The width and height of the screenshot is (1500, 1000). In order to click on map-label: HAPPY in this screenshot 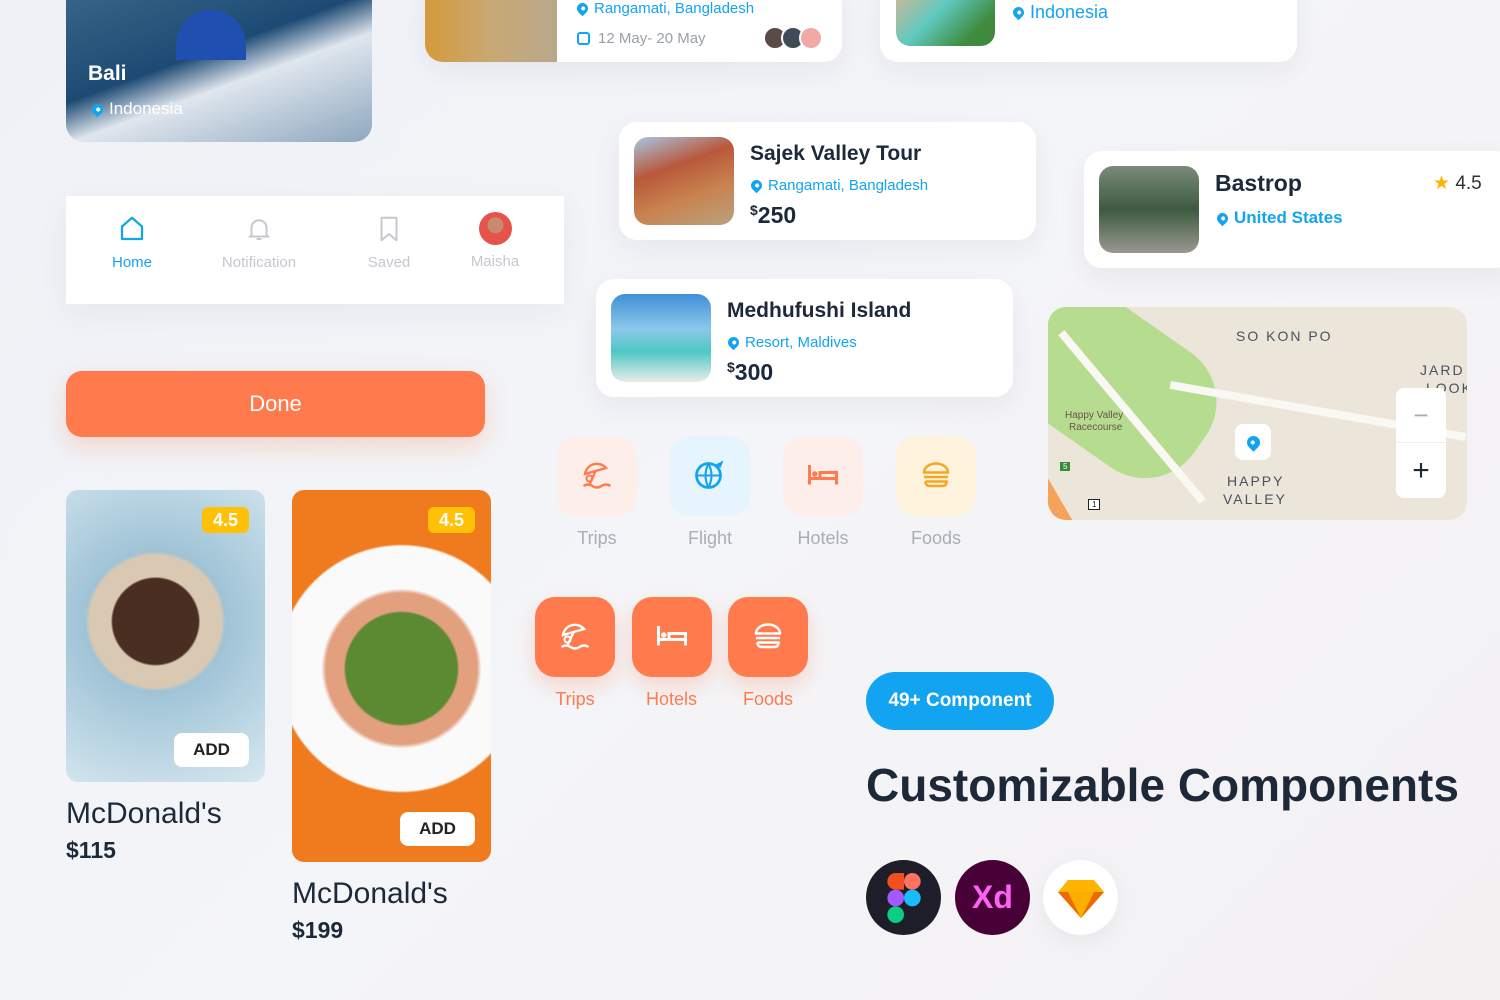, I will do `click(1256, 481)`.